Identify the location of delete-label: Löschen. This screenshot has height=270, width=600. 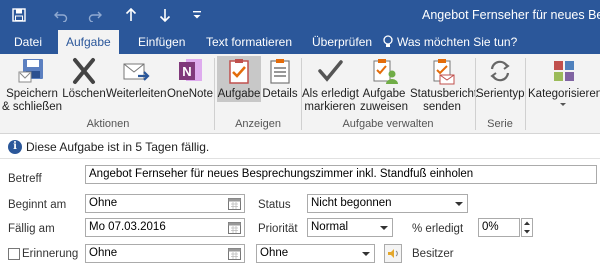
(84, 94).